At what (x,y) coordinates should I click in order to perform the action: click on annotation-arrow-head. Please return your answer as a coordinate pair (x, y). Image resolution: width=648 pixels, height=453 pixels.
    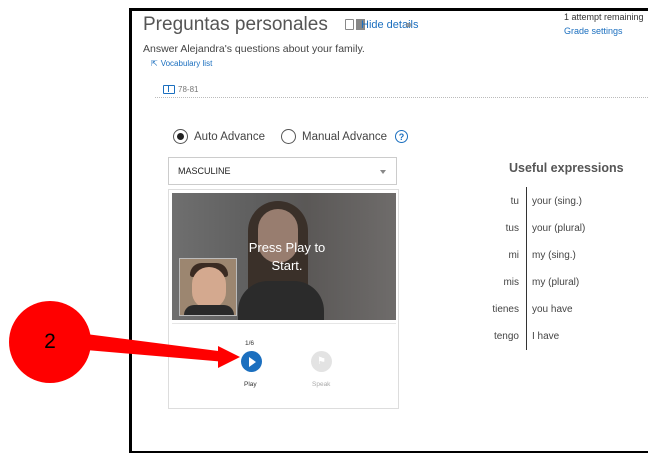
    Looking at the image, I should click on (229, 357).